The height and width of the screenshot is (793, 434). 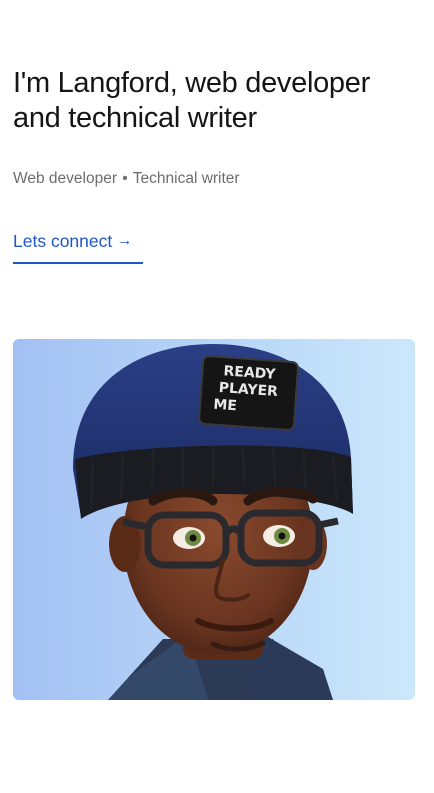 I want to click on svg-text: ME, so click(x=225, y=406).